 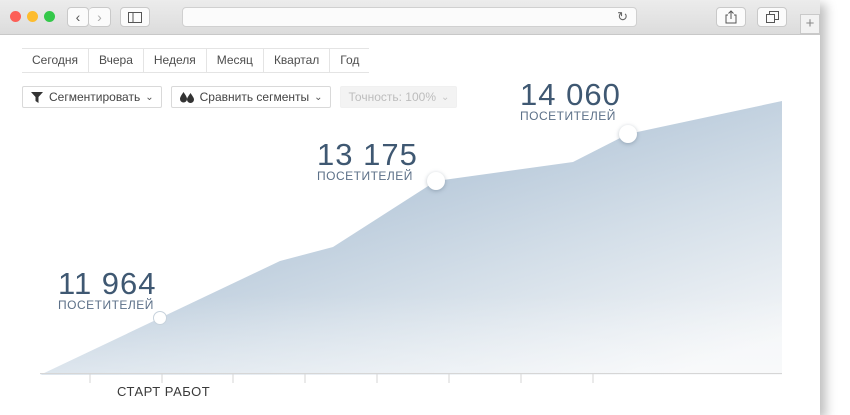 What do you see at coordinates (164, 391) in the screenshot?
I see `start-label: СТАРТ РАБОТ` at bounding box center [164, 391].